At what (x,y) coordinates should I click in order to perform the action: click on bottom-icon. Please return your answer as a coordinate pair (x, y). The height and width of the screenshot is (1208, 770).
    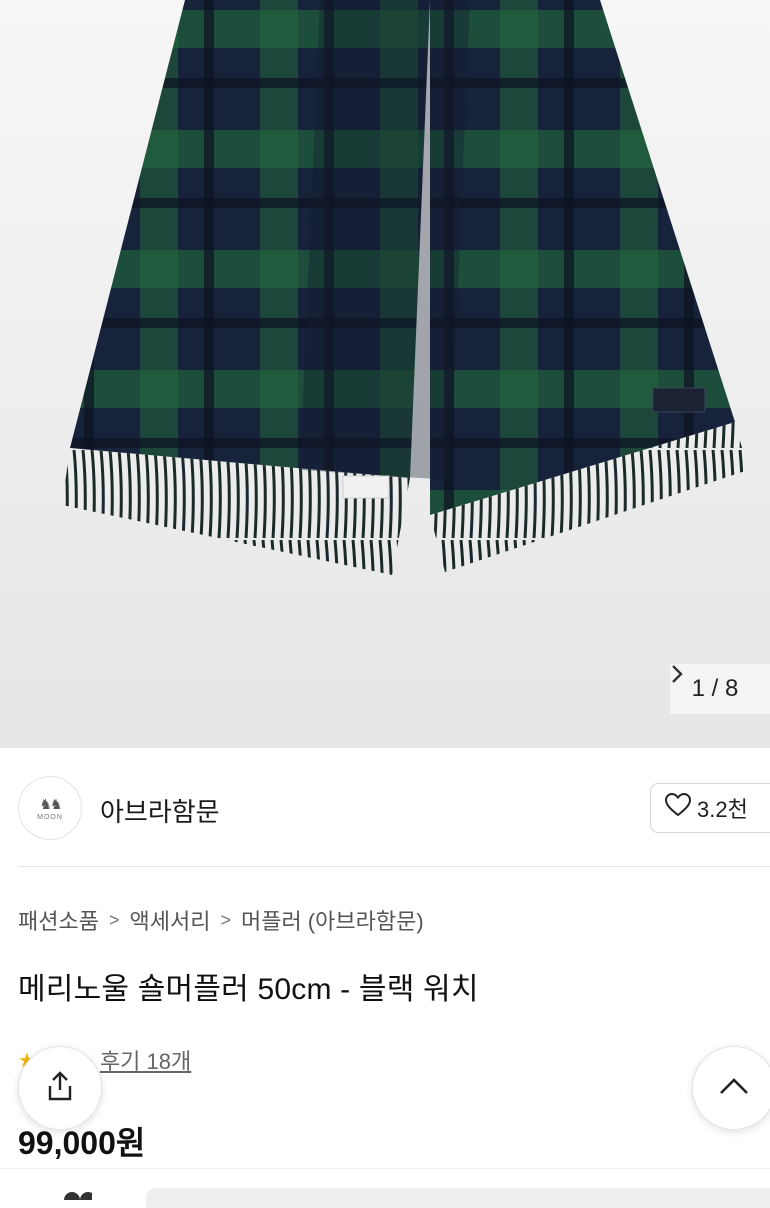
    Looking at the image, I should click on (66, 1197).